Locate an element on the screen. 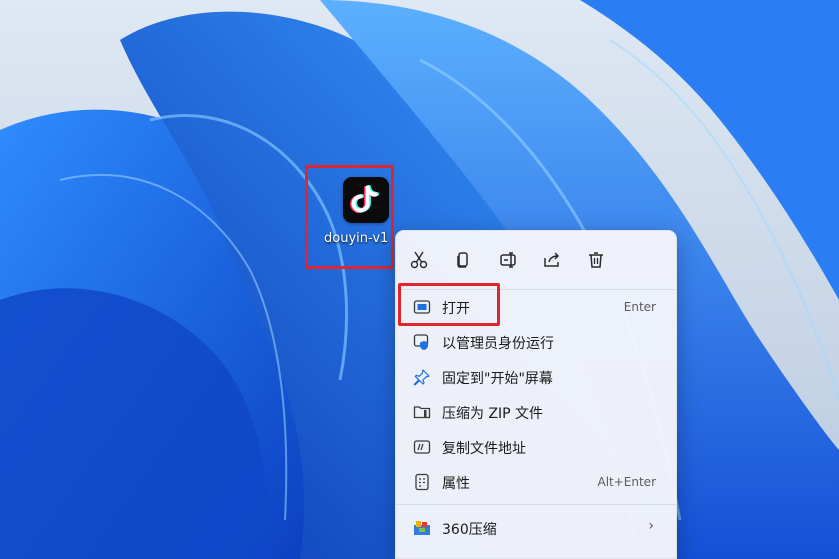  cut-button is located at coordinates (419, 260).